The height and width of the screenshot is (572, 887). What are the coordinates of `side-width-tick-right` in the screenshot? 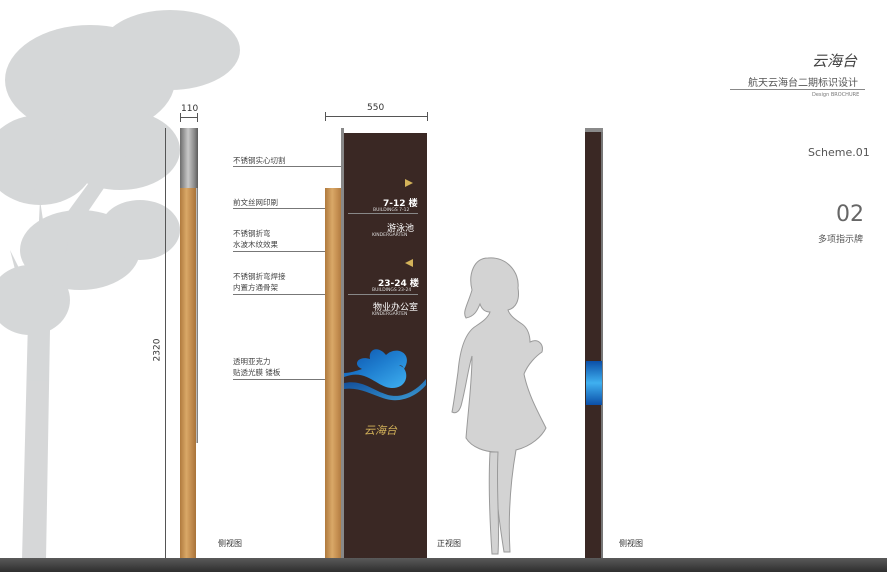 It's located at (197, 117).